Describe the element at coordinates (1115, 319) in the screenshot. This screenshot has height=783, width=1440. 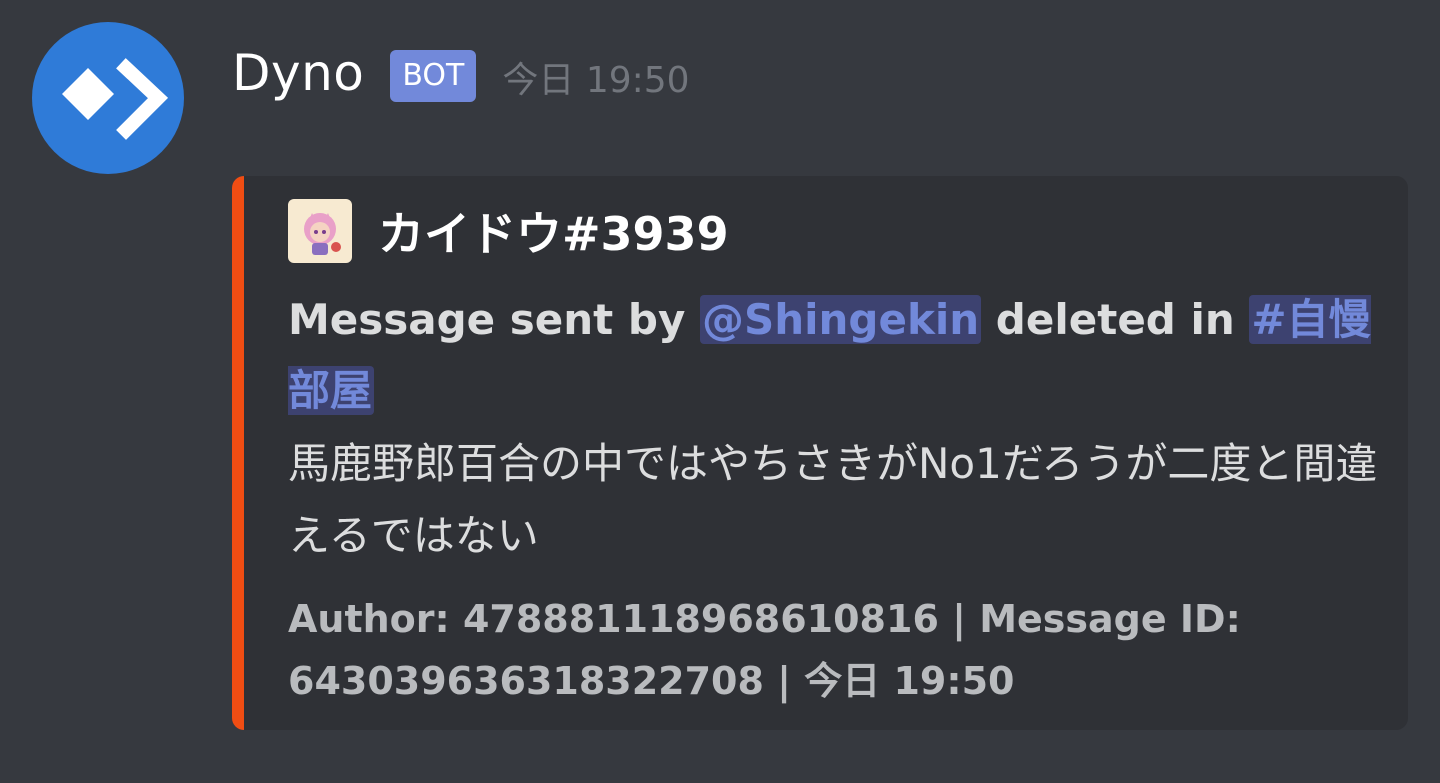
I see `title-middle: deleted in` at that location.